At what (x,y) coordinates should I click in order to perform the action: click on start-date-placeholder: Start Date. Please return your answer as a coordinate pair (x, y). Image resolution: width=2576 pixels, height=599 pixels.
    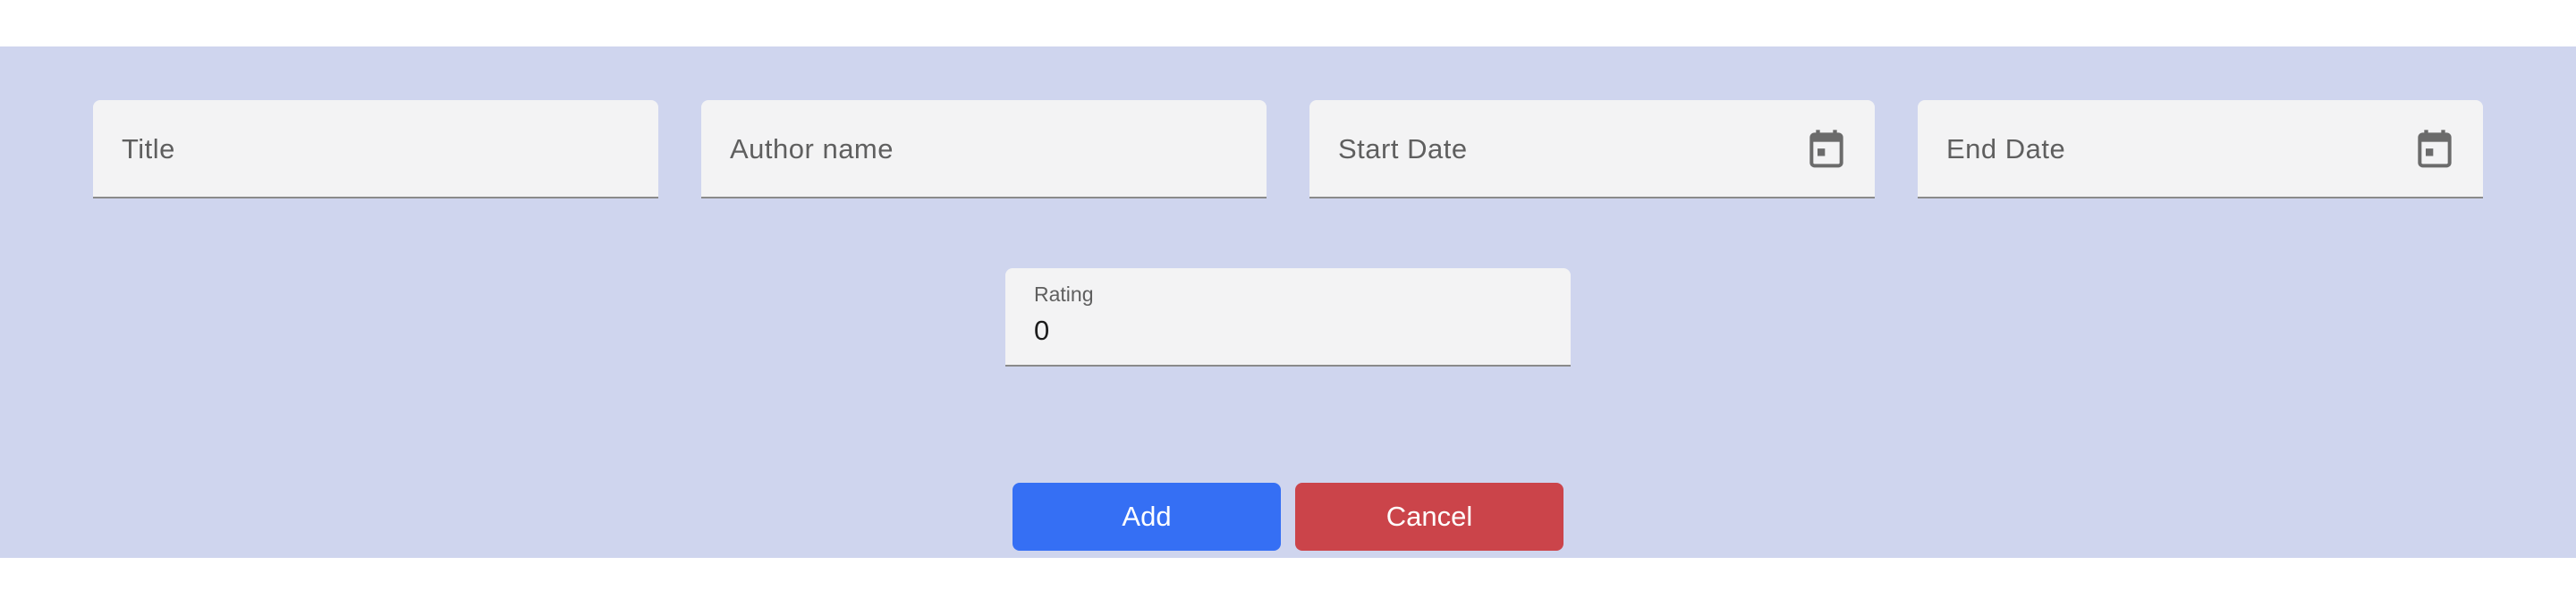
    Looking at the image, I should click on (1403, 149).